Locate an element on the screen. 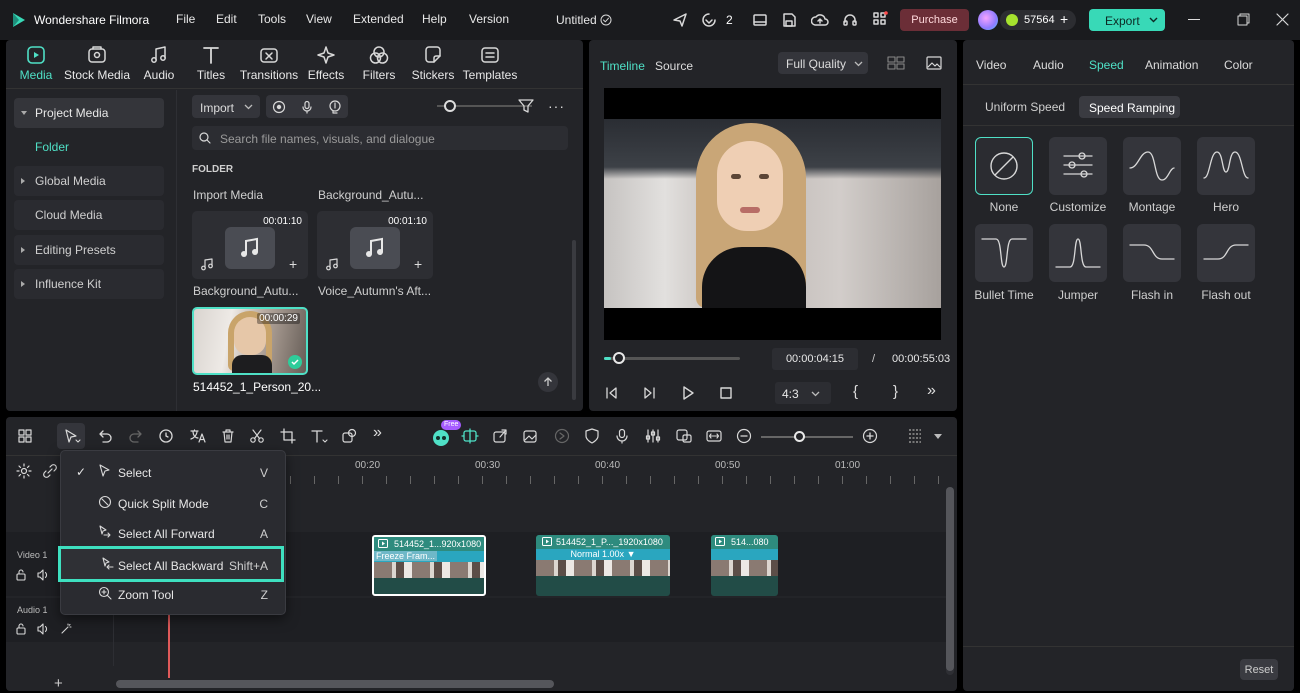  tab-source: Source is located at coordinates (674, 66).